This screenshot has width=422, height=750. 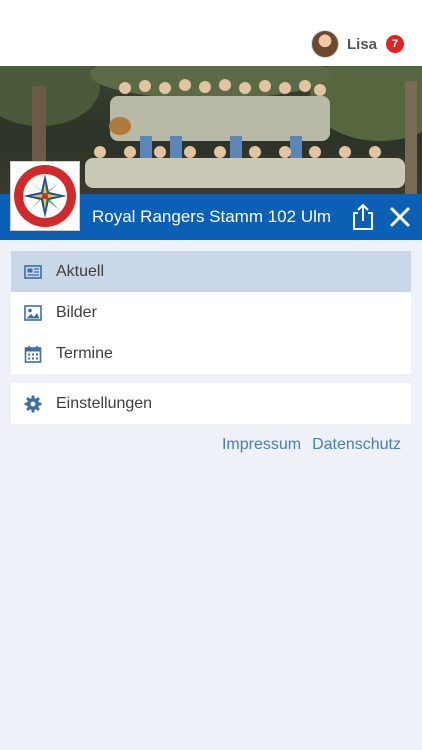 I want to click on gear-icon, so click(x=33, y=404).